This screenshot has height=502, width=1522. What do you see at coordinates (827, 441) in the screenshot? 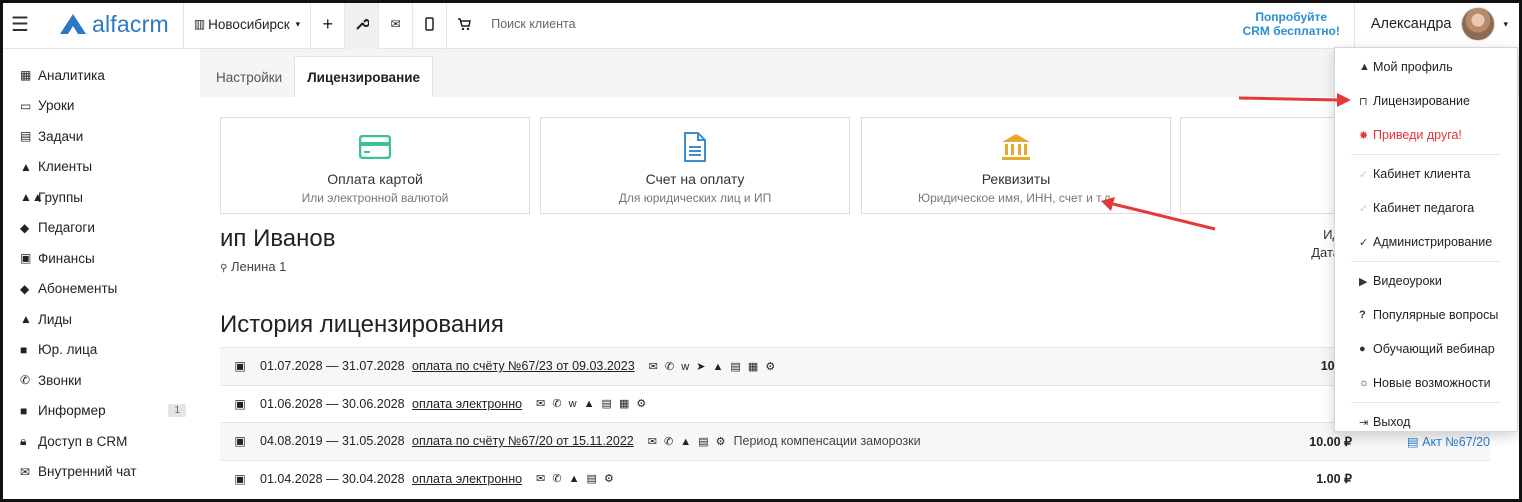
I see `row-note: Период компенсации заморозки` at bounding box center [827, 441].